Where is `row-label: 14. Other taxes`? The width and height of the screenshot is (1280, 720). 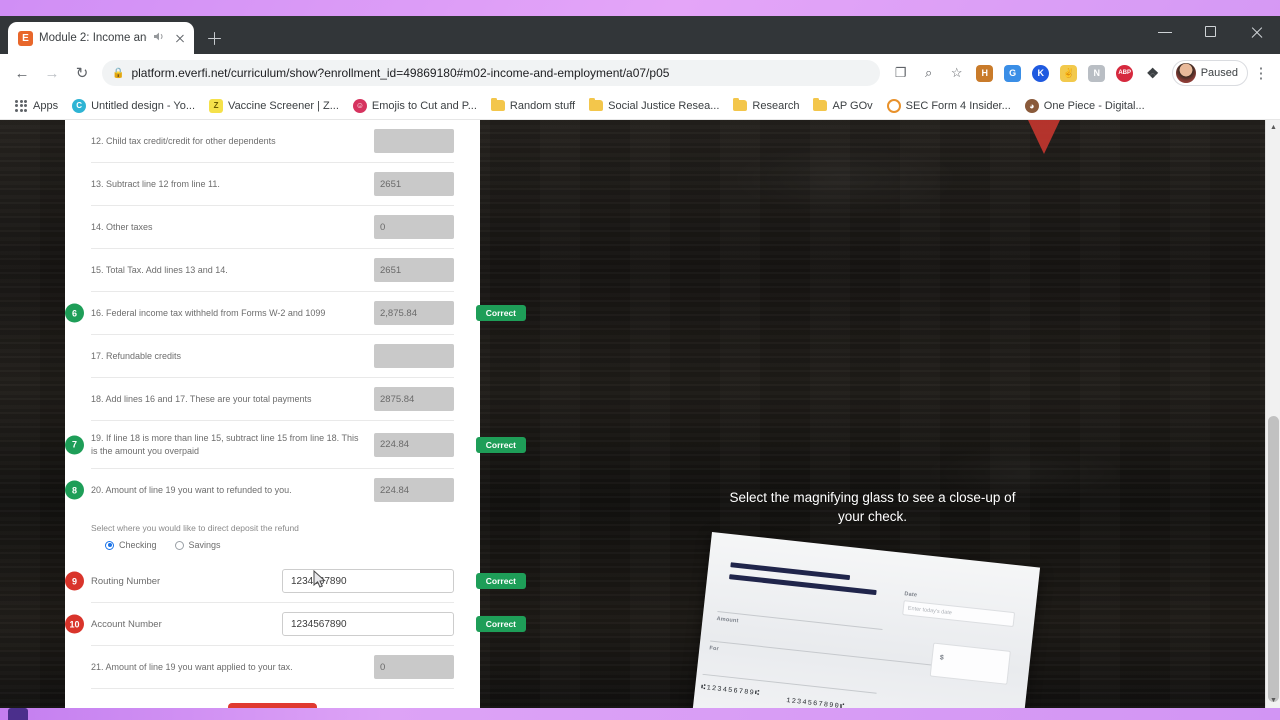
row-label: 14. Other taxes is located at coordinates (122, 226).